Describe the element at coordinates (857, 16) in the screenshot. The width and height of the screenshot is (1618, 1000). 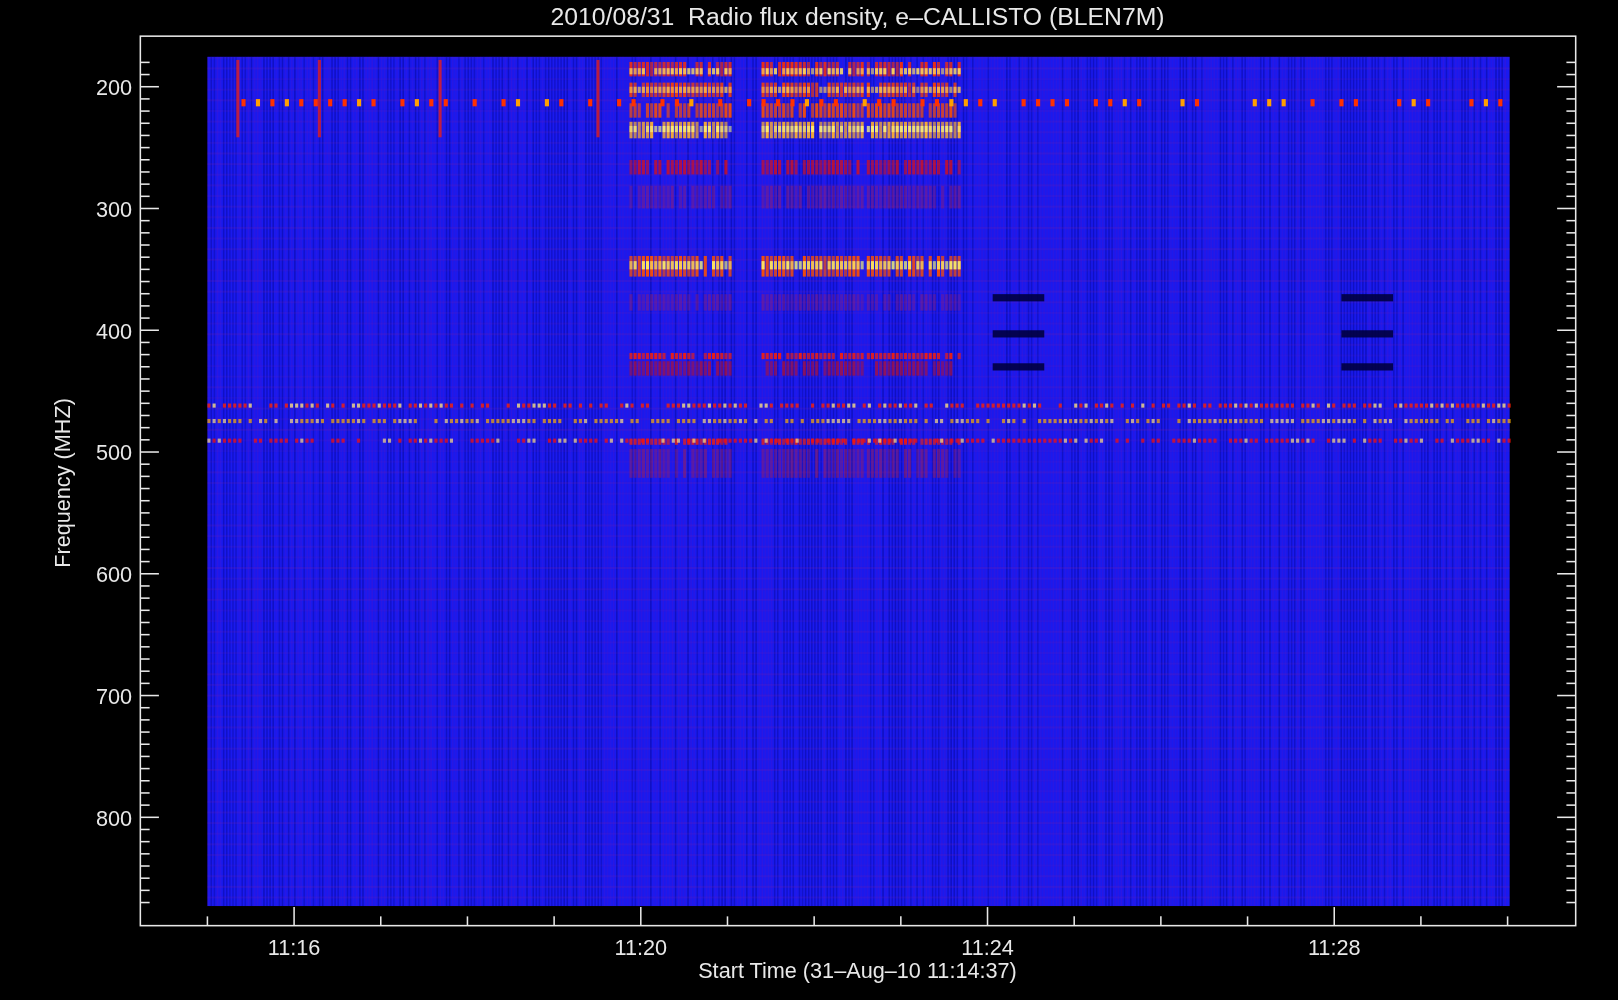
I see `plot-title: 2010/08/31 Radio flux density, e–CALLISTO (BLEN7M)` at that location.